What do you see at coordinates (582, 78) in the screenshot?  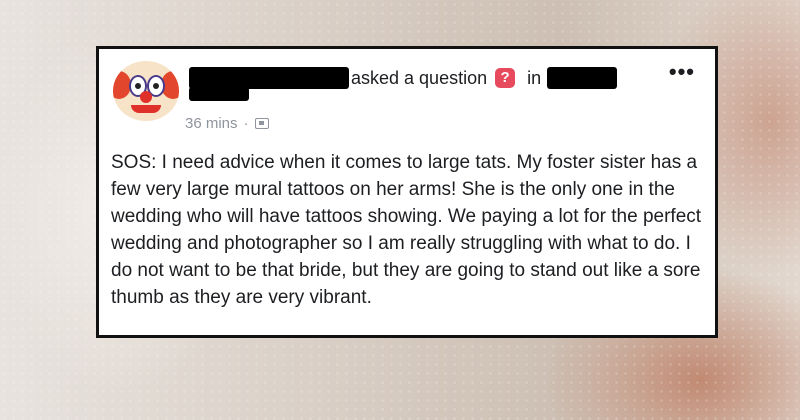 I see `redacted-group-name` at bounding box center [582, 78].